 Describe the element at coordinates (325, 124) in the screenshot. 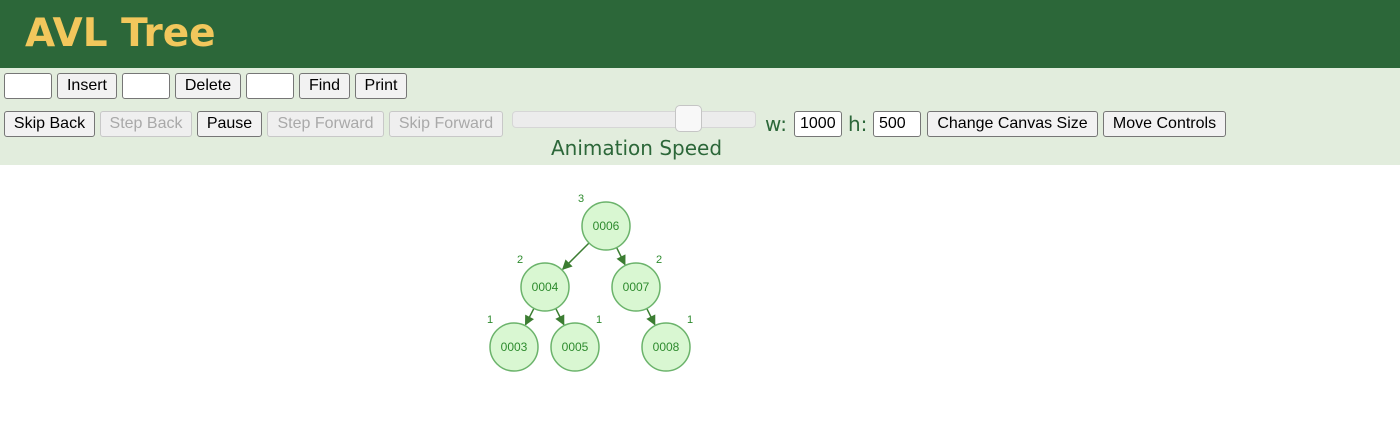

I see `step-forward-button: Step Forward` at that location.